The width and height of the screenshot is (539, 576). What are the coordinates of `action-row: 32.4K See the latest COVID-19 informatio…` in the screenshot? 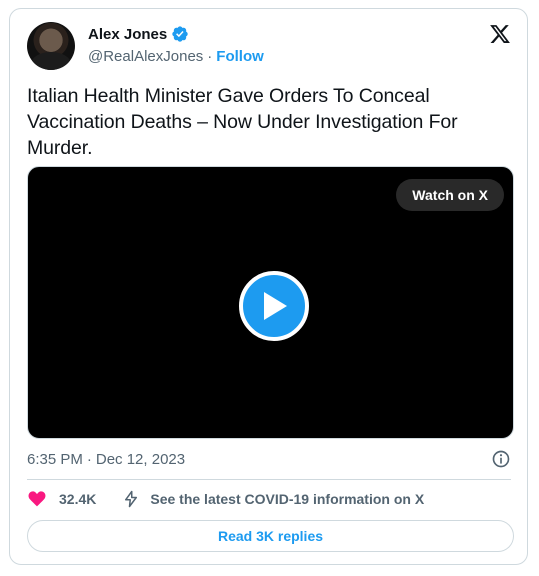 It's located at (225, 499).